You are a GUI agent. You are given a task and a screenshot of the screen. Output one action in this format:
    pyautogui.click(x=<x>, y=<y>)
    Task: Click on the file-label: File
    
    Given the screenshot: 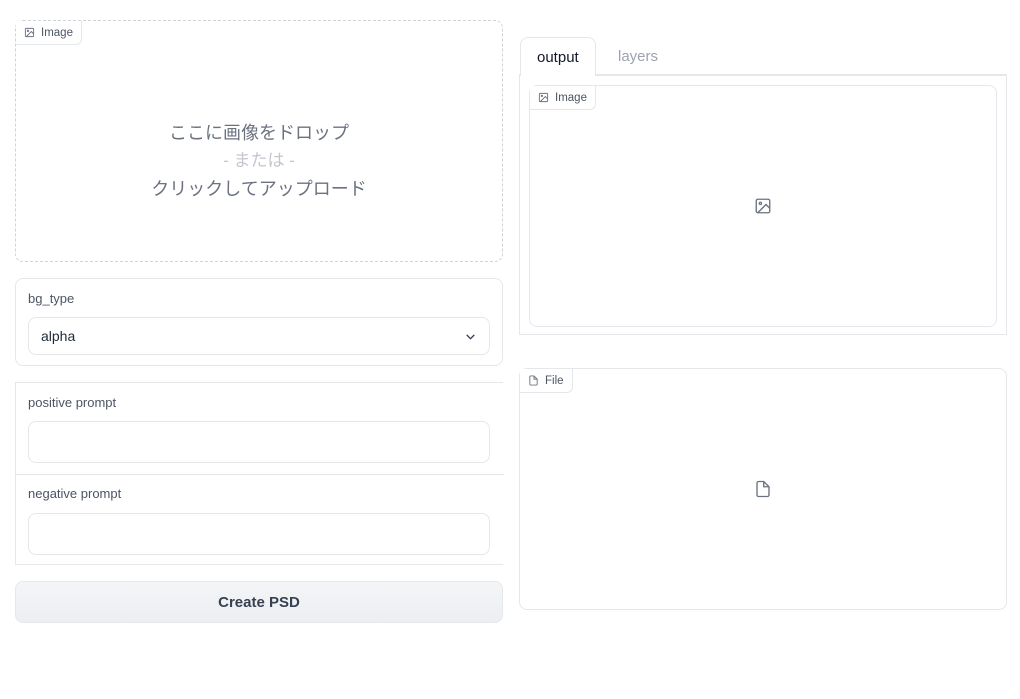 What is the action you would take?
    pyautogui.click(x=546, y=381)
    